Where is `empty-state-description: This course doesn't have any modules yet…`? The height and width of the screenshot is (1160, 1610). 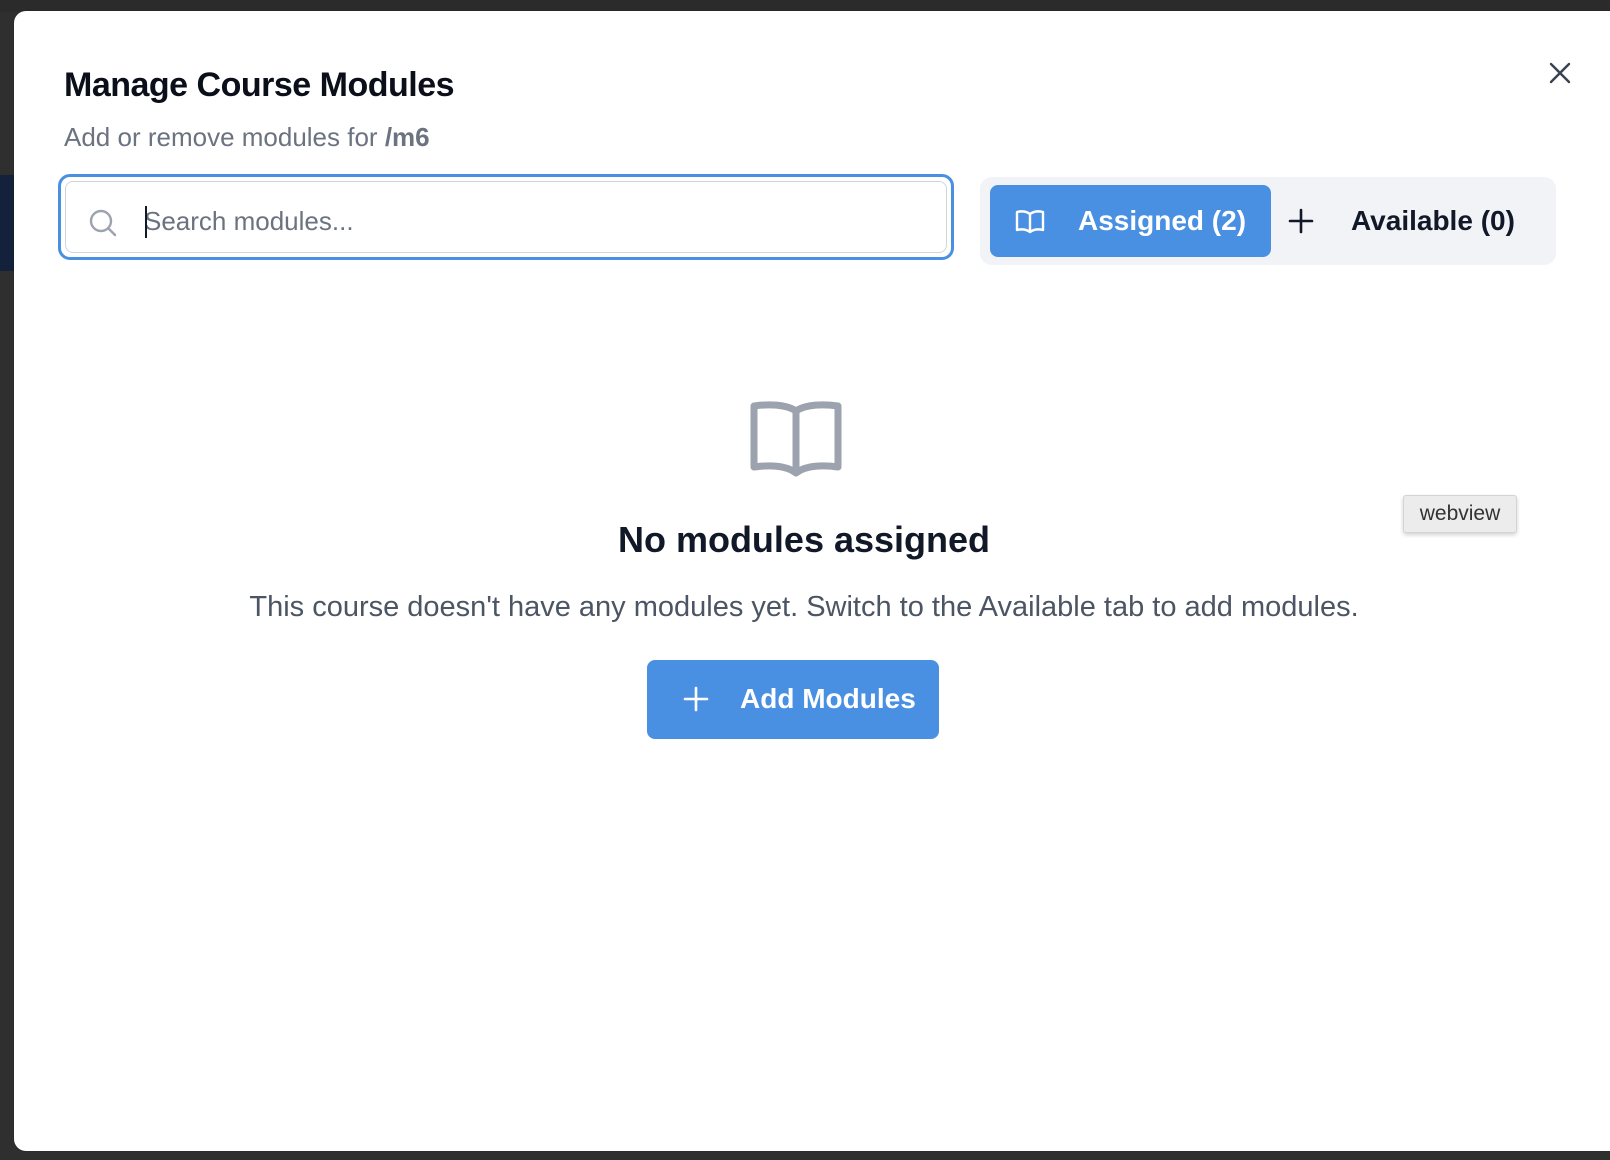 empty-state-description: This course doesn't have any modules yet… is located at coordinates (804, 607).